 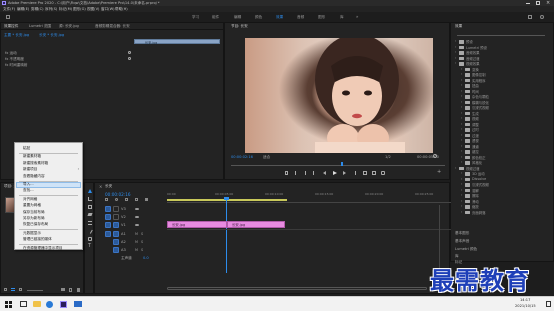 I want to click on effects-tree-item: 通道, so click(x=475, y=146).